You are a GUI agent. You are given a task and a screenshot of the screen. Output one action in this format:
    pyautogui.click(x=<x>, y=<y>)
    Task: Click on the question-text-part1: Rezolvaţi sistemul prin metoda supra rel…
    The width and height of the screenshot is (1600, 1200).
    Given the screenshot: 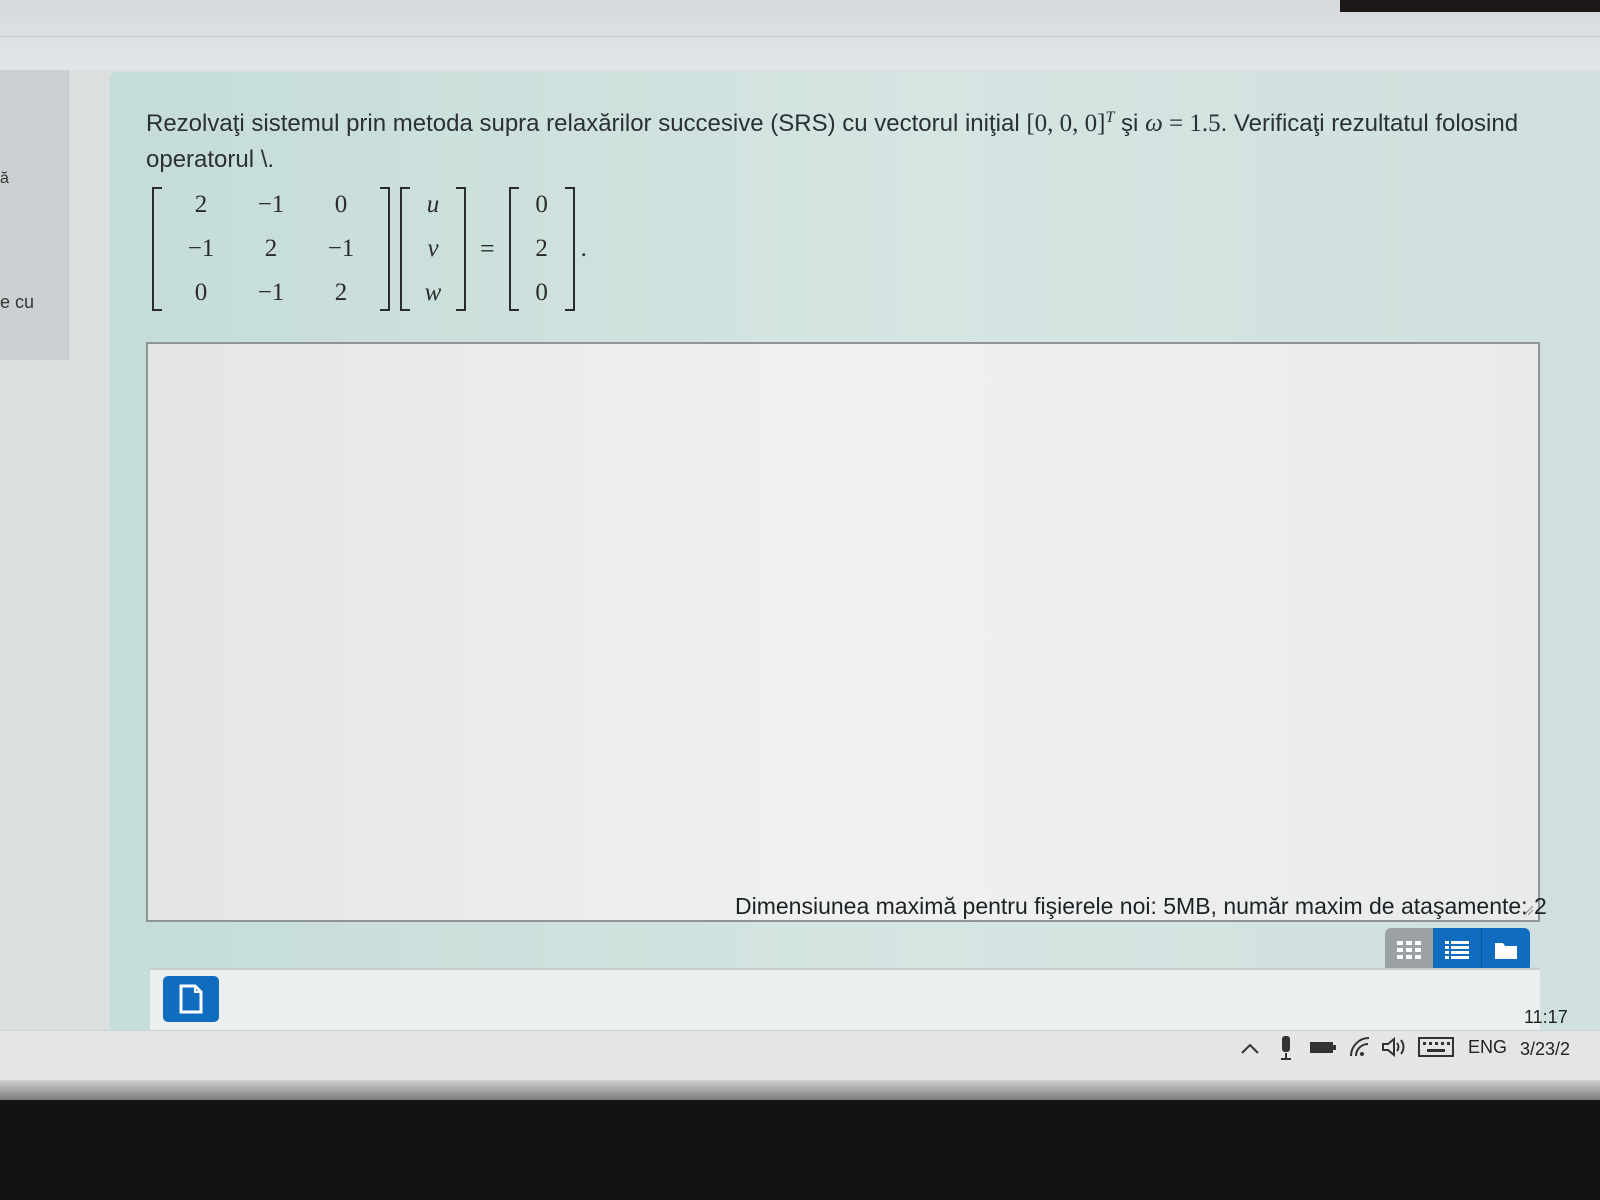 What is the action you would take?
    pyautogui.click(x=586, y=123)
    